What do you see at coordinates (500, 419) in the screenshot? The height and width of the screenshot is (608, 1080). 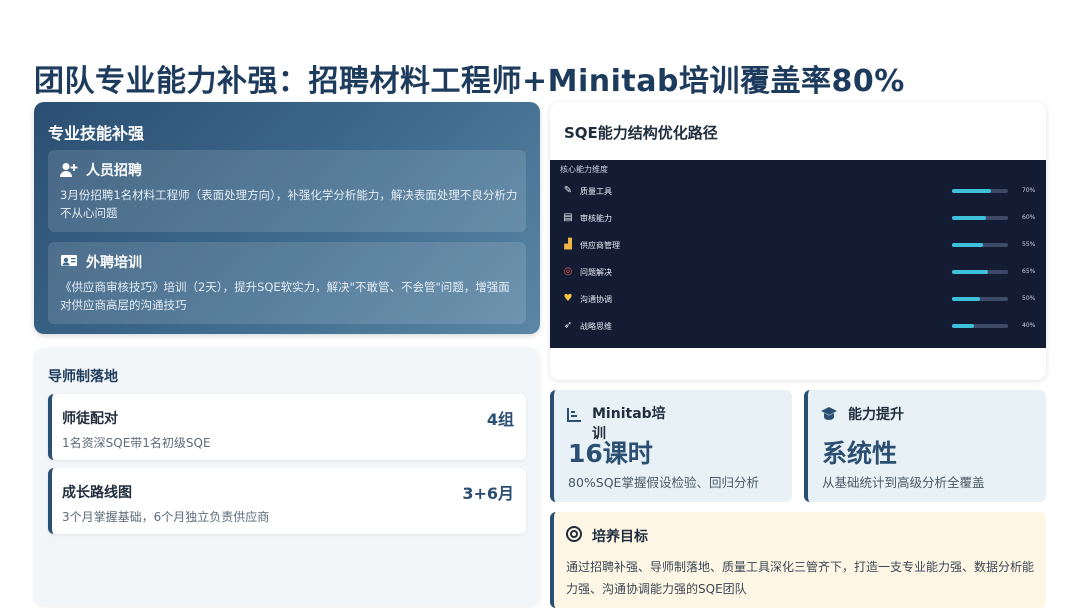 I see `mentor-row-value: 4组` at bounding box center [500, 419].